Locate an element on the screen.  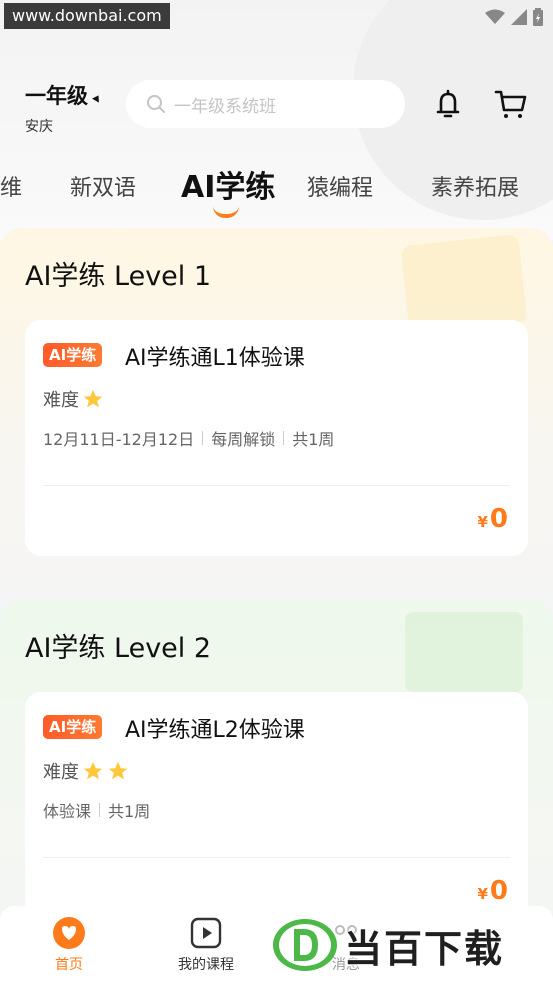
course-title: AI学练通L2体验课 is located at coordinates (215, 730).